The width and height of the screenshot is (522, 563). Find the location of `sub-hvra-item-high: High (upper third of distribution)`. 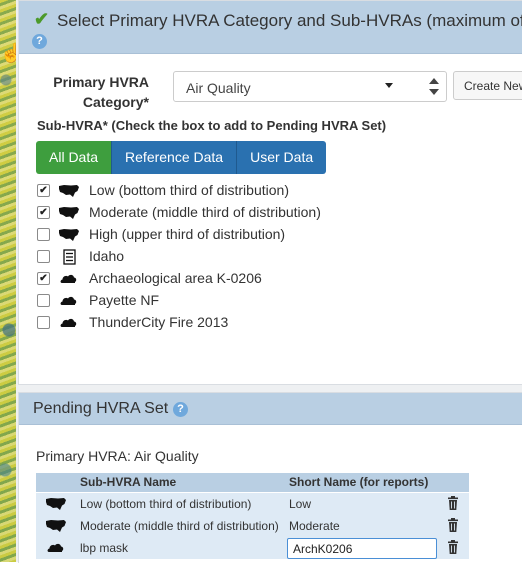

sub-hvra-item-high: High (upper third of distribution) is located at coordinates (247, 235).